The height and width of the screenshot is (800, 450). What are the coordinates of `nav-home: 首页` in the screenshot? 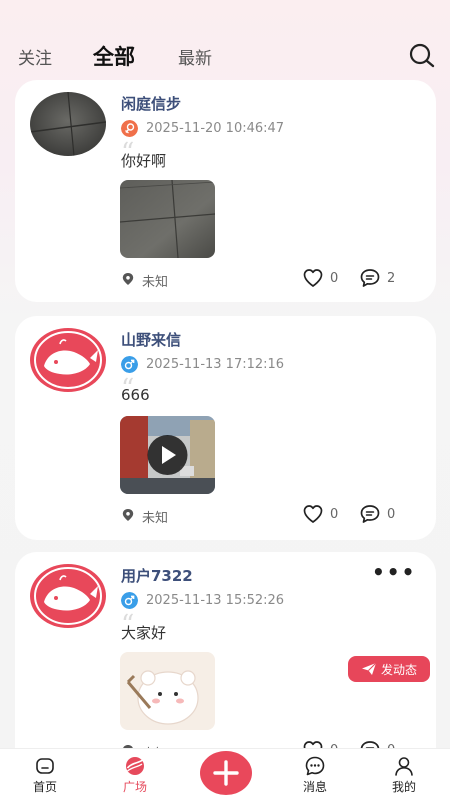 It's located at (45, 775).